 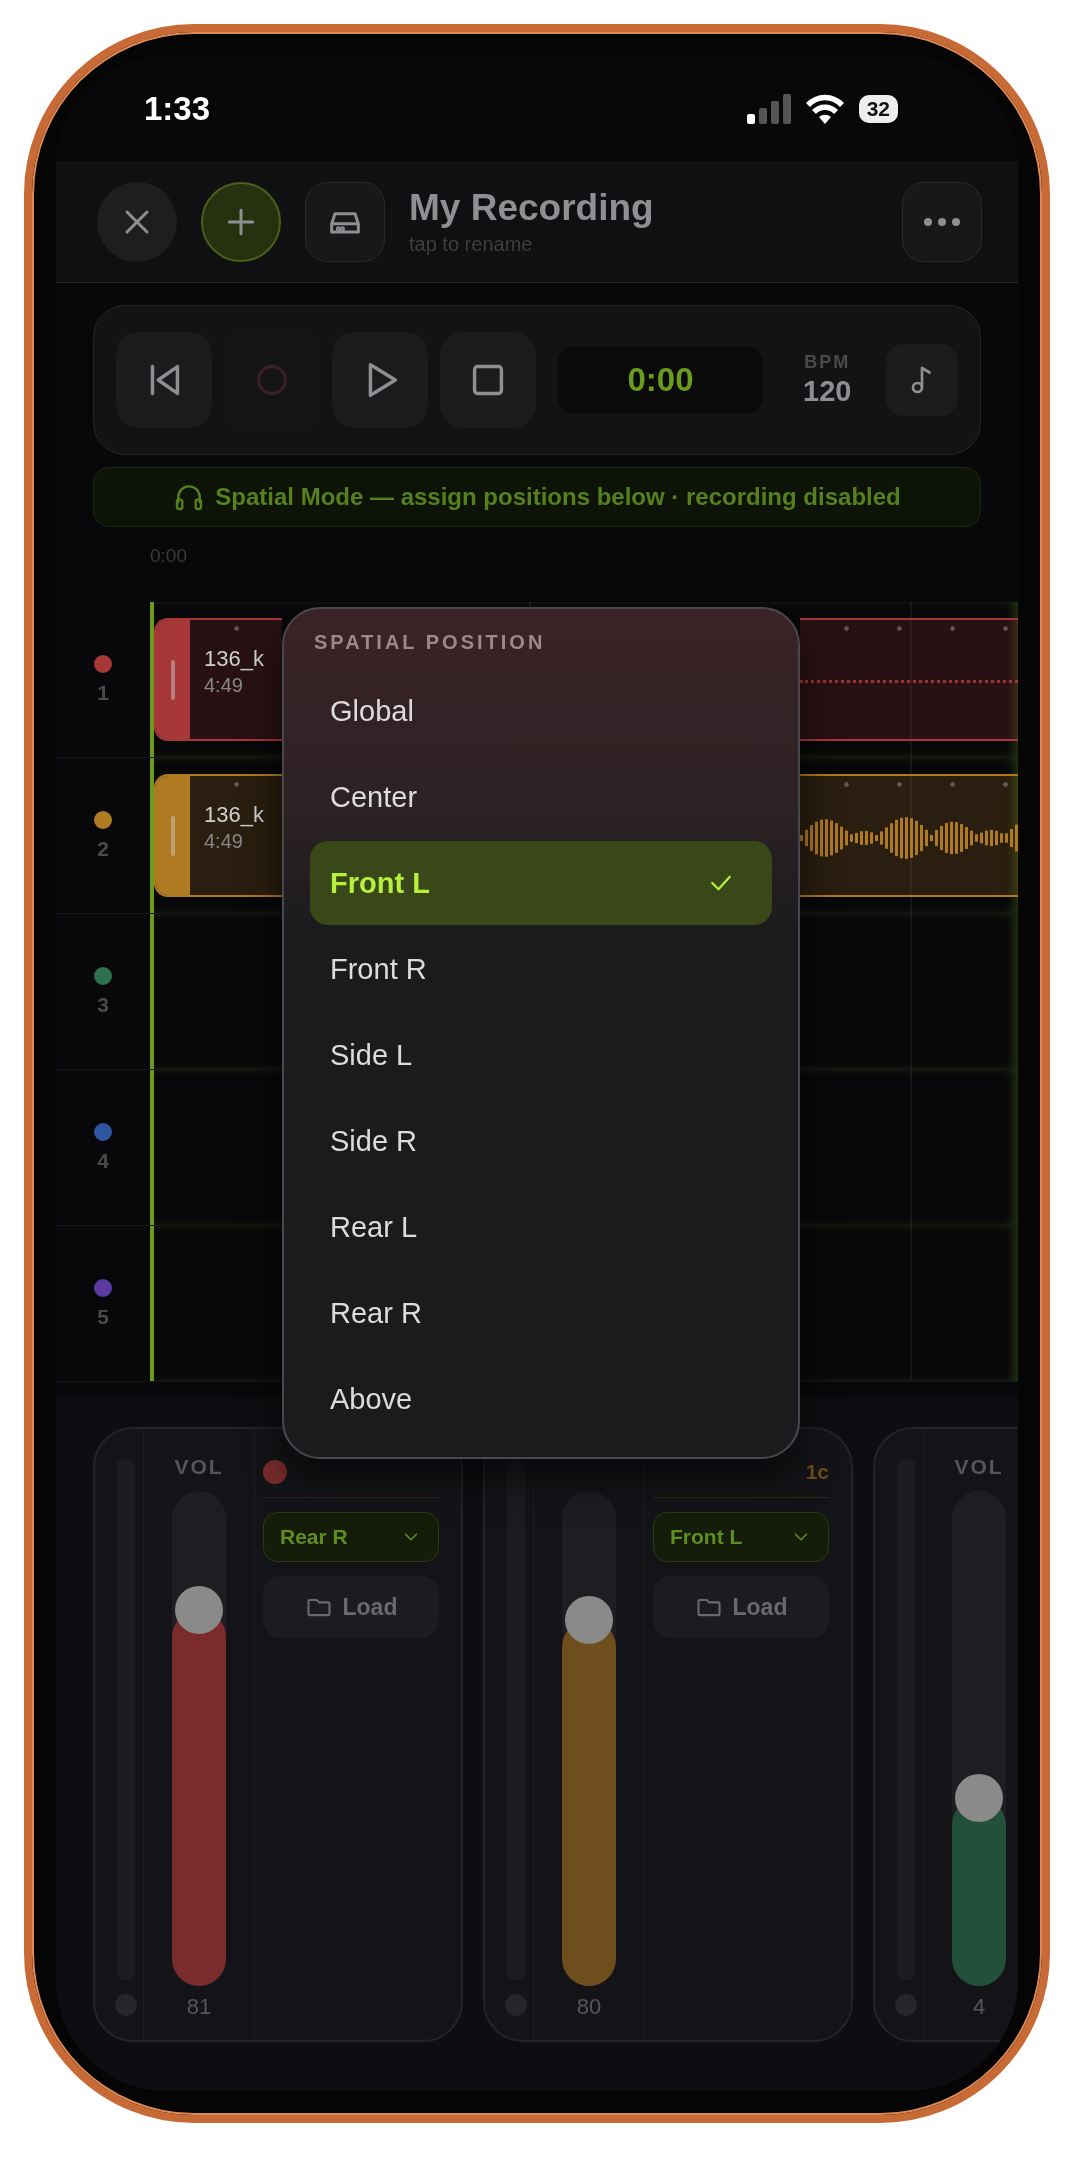 I want to click on play-button, so click(x=380, y=380).